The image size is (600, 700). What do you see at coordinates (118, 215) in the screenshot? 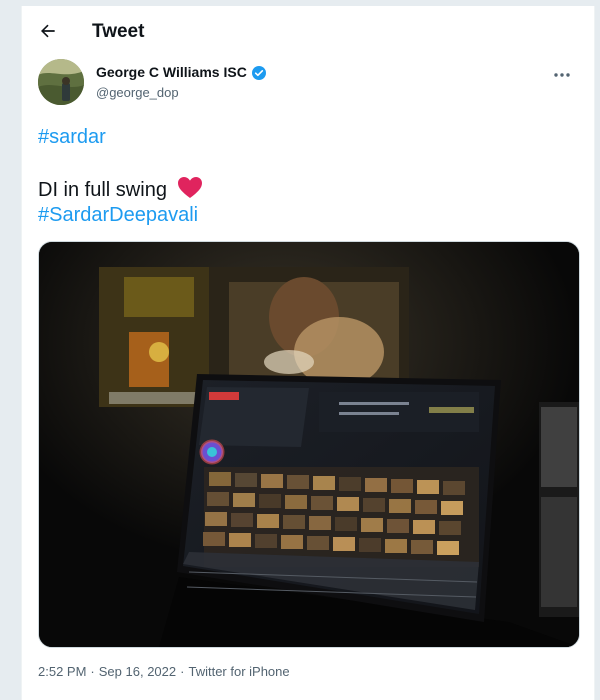
I see `hashtag-sardar-deepavali: #SardarDeepavali` at bounding box center [118, 215].